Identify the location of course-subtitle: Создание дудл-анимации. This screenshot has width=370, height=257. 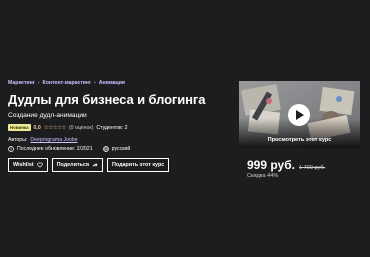
(47, 115).